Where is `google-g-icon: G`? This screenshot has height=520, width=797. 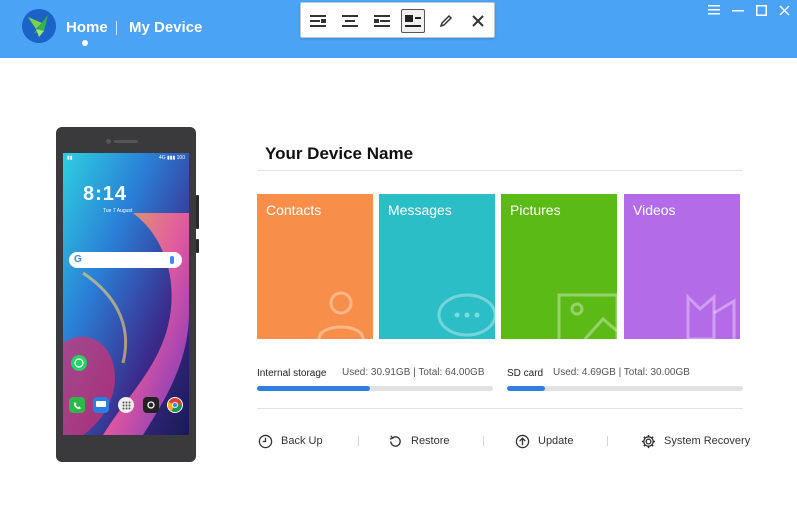
google-g-icon: G is located at coordinates (78, 259).